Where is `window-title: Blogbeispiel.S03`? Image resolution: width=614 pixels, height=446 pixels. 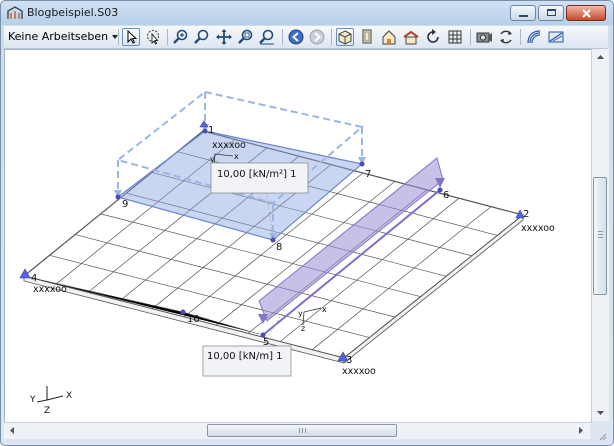 window-title: Blogbeispiel.S03 is located at coordinates (73, 12).